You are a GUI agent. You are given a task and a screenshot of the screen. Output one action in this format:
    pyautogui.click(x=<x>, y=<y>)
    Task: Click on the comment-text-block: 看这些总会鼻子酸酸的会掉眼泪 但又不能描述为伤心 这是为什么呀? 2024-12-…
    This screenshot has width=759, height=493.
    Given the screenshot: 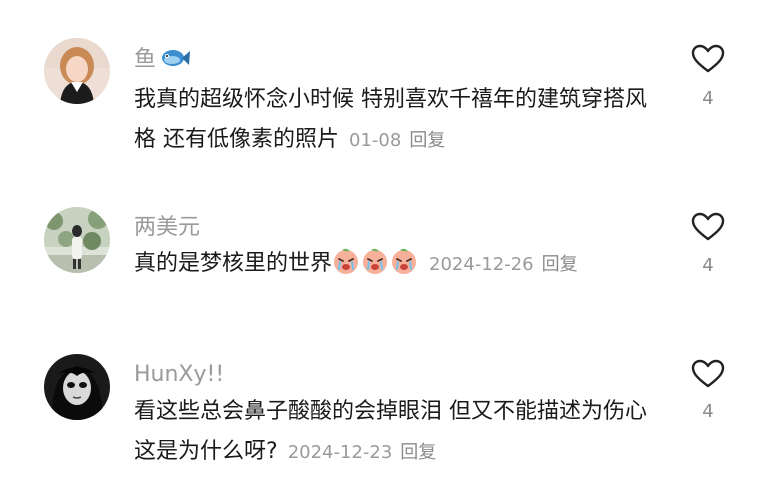 What is the action you would take?
    pyautogui.click(x=399, y=432)
    